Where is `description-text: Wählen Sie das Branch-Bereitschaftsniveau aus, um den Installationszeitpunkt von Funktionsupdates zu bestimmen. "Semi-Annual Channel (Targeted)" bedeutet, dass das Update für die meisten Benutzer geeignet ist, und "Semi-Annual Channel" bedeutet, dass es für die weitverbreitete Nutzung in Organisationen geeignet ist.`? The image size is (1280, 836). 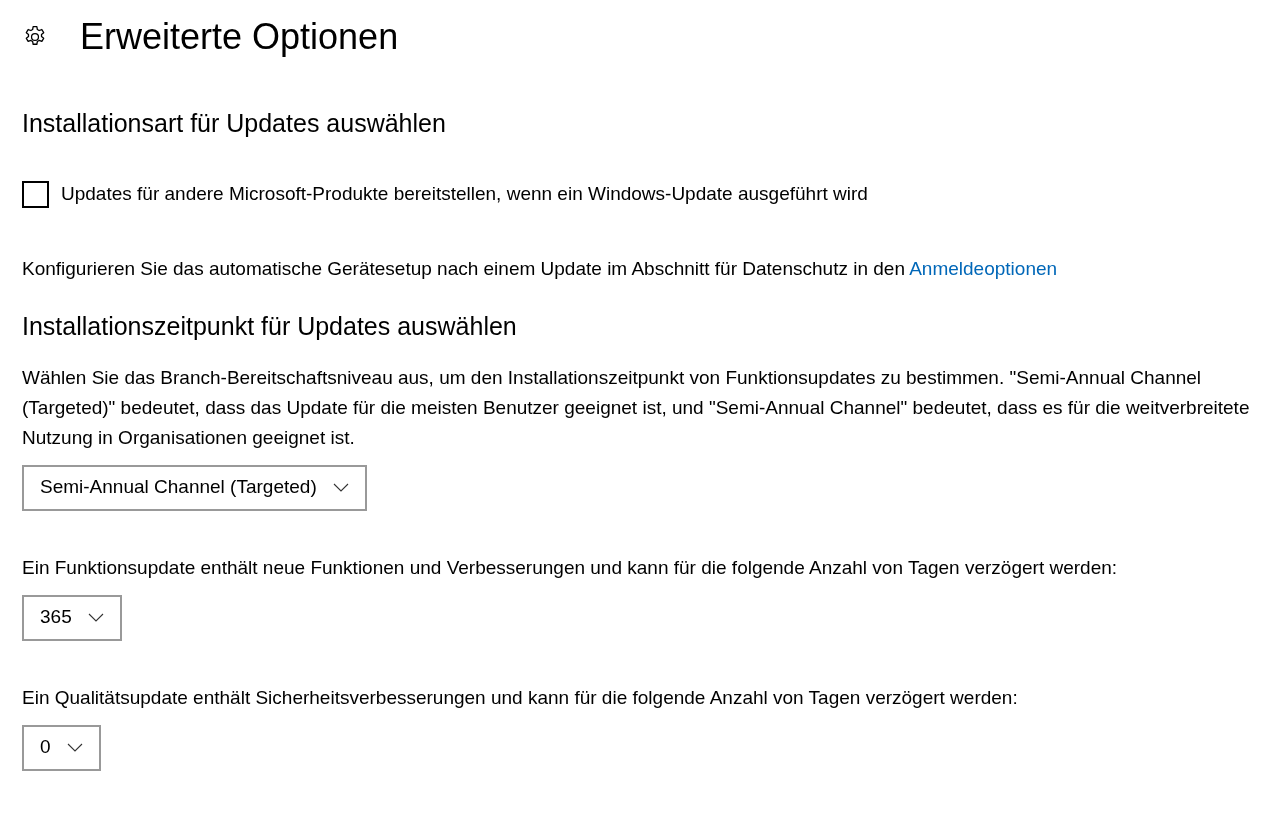
description-text: Wählen Sie das Branch-Bereitschaftsniveau aus, um den Installationszeitpunkt von Funktionsupdates zu bestimmen. "Semi-Annual Channel (Targeted)" bedeutet, dass das Update für die meisten Benutzer geeignet ist, und "Semi-Annual Channel" bedeutet, dass es für die weitverbreitete Nutzung in Organisationen geeignet ist. is located at coordinates (636, 407).